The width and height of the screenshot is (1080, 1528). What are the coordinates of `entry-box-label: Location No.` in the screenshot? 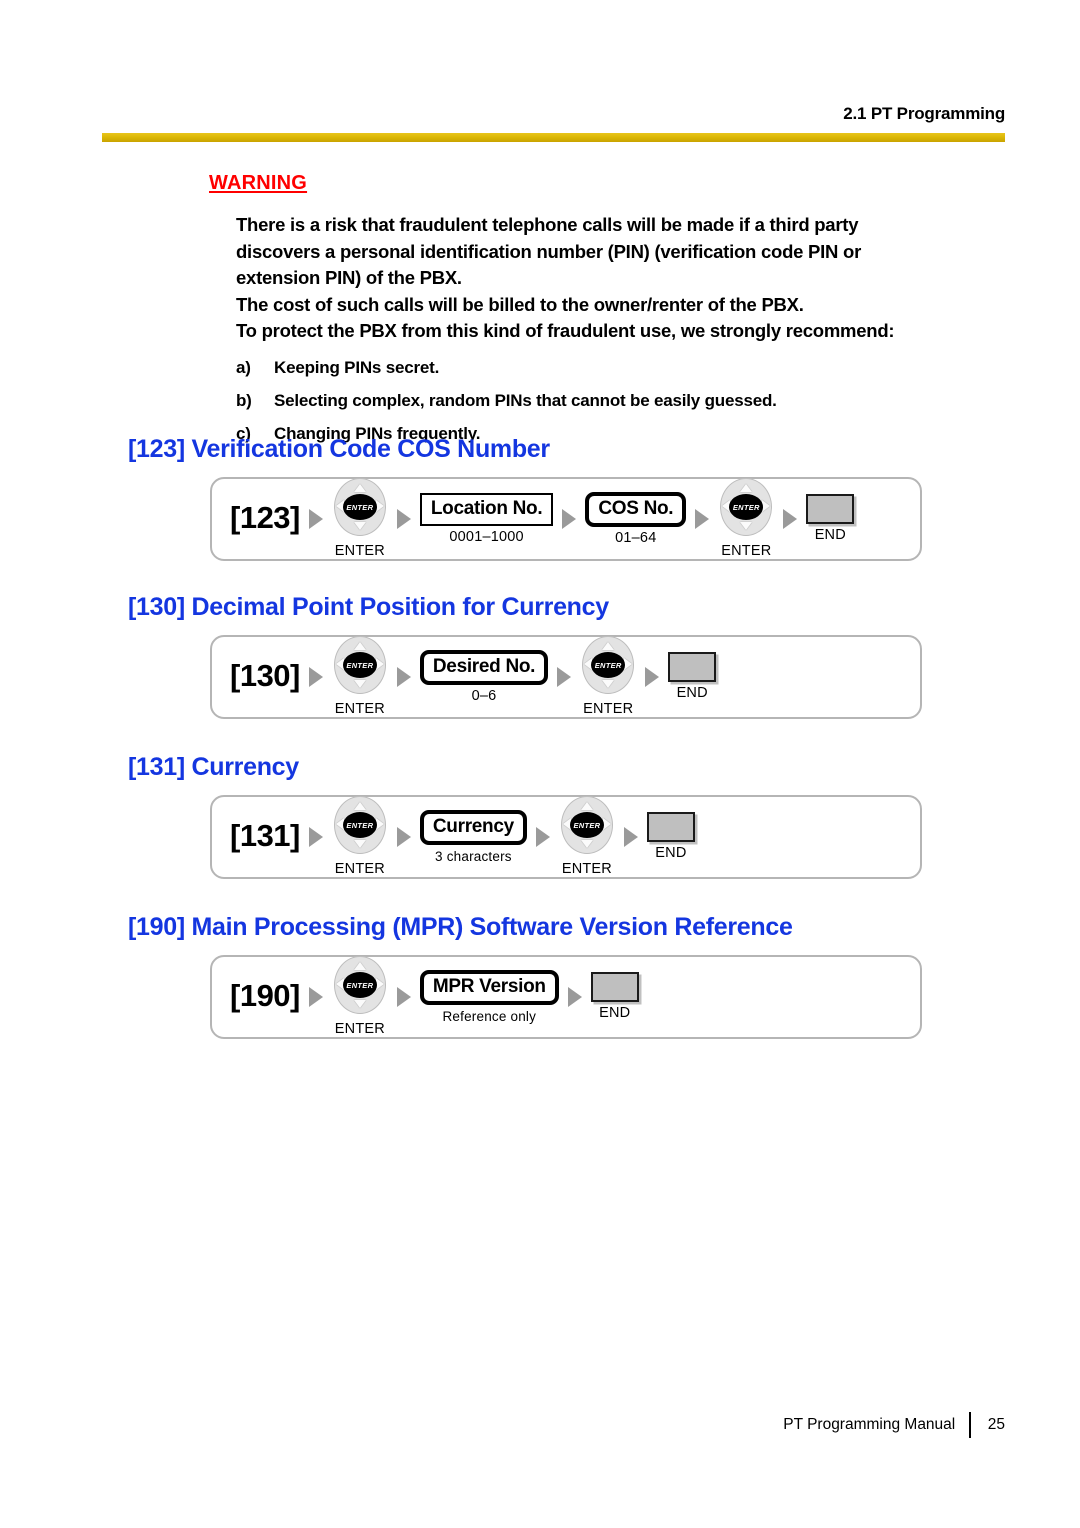 It's located at (486, 509).